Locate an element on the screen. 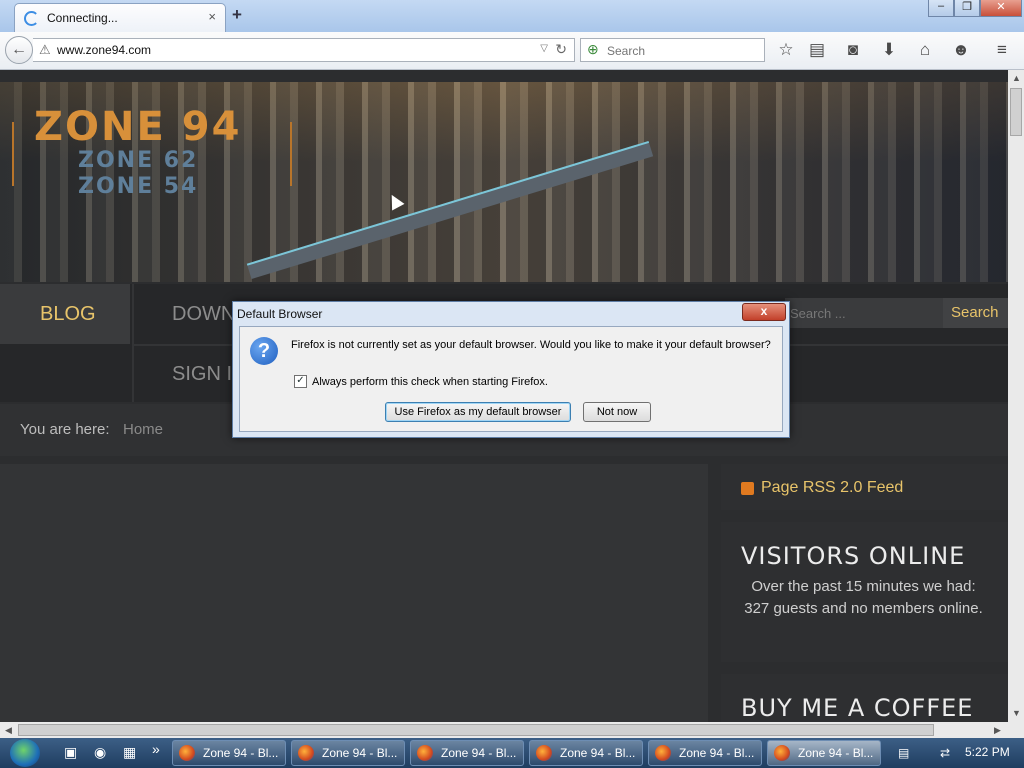  scroll-up-icon: ▲ is located at coordinates (1016, 78).